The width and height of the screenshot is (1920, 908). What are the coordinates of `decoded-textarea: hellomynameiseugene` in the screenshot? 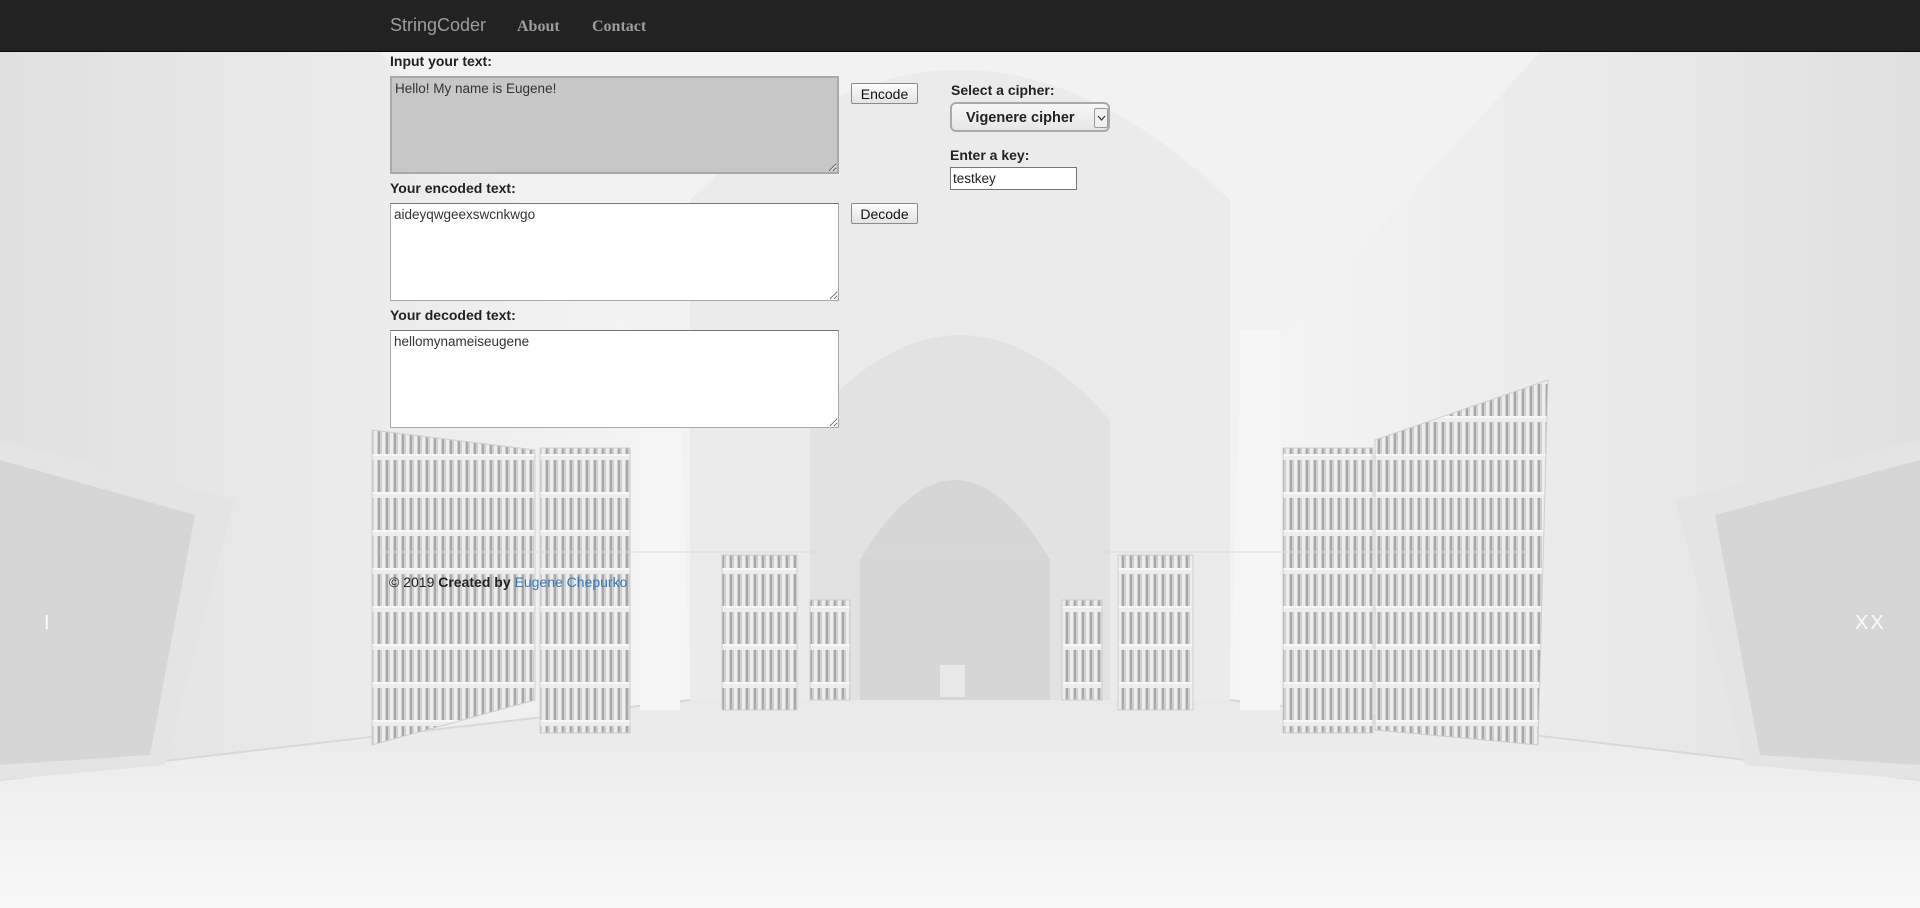 It's located at (614, 379).